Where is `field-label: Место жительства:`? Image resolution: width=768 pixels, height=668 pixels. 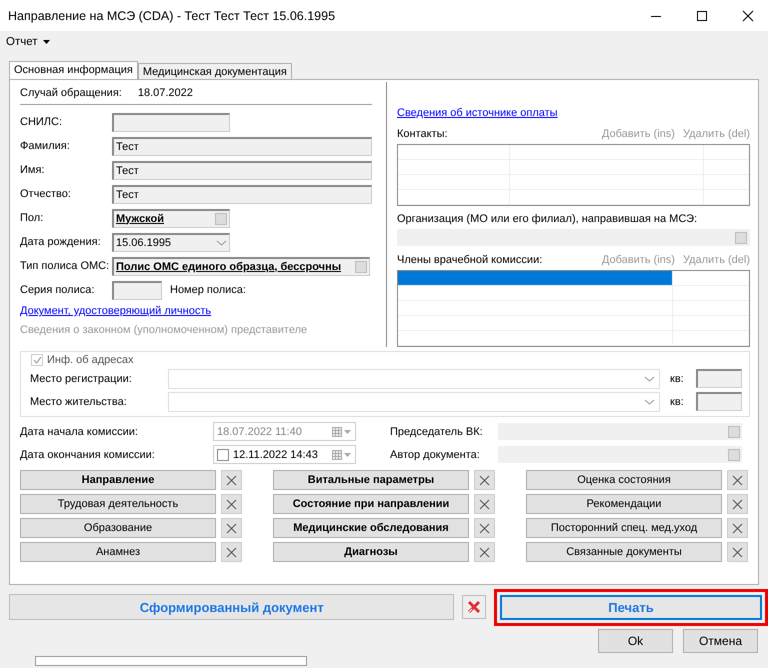
field-label: Место жительства: is located at coordinates (79, 402).